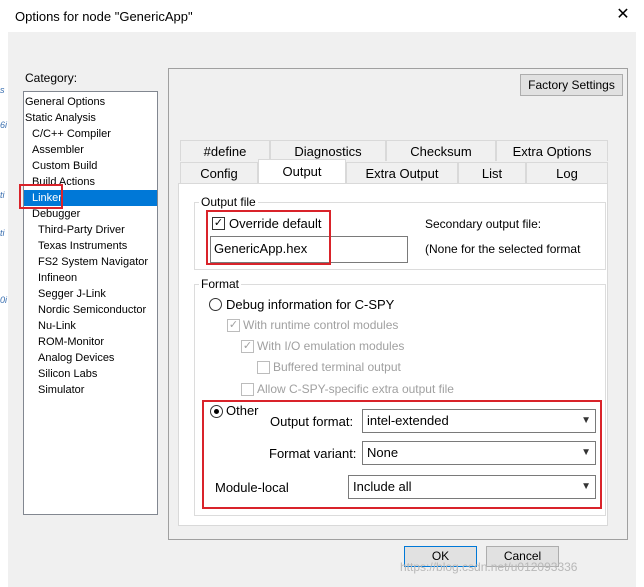 Image resolution: width=644 pixels, height=587 pixels. I want to click on category-item: Silicon Labs, so click(67, 374).